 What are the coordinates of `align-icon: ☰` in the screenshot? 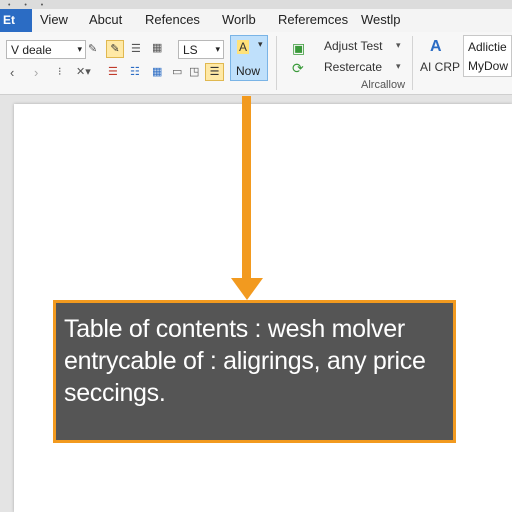 It's located at (113, 71).